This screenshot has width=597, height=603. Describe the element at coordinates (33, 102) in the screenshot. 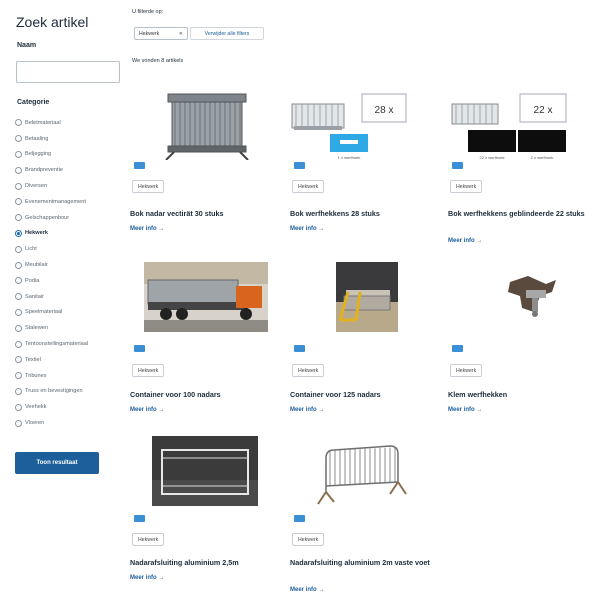

I see `category-label: Categorie` at that location.